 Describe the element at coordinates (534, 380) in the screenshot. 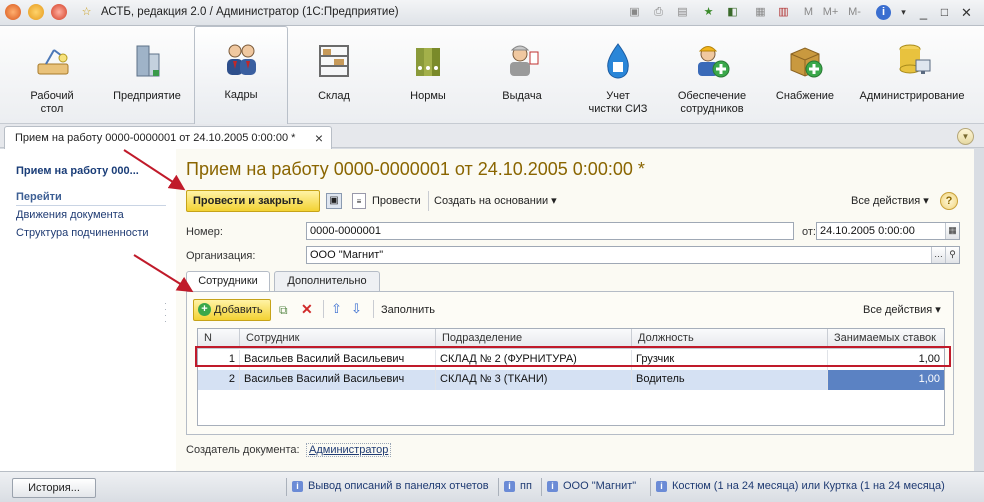

I see `cell-department: СКЛАД № 3 (ТКАНИ)` at that location.